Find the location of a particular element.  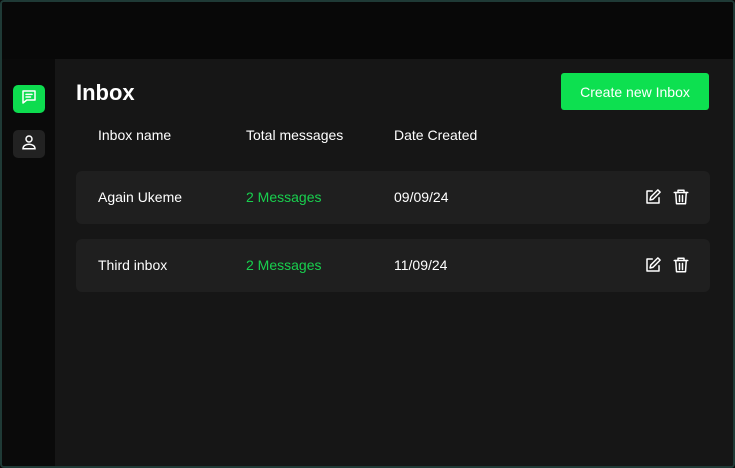

date-created: 09/09/24 is located at coordinates (421, 197).